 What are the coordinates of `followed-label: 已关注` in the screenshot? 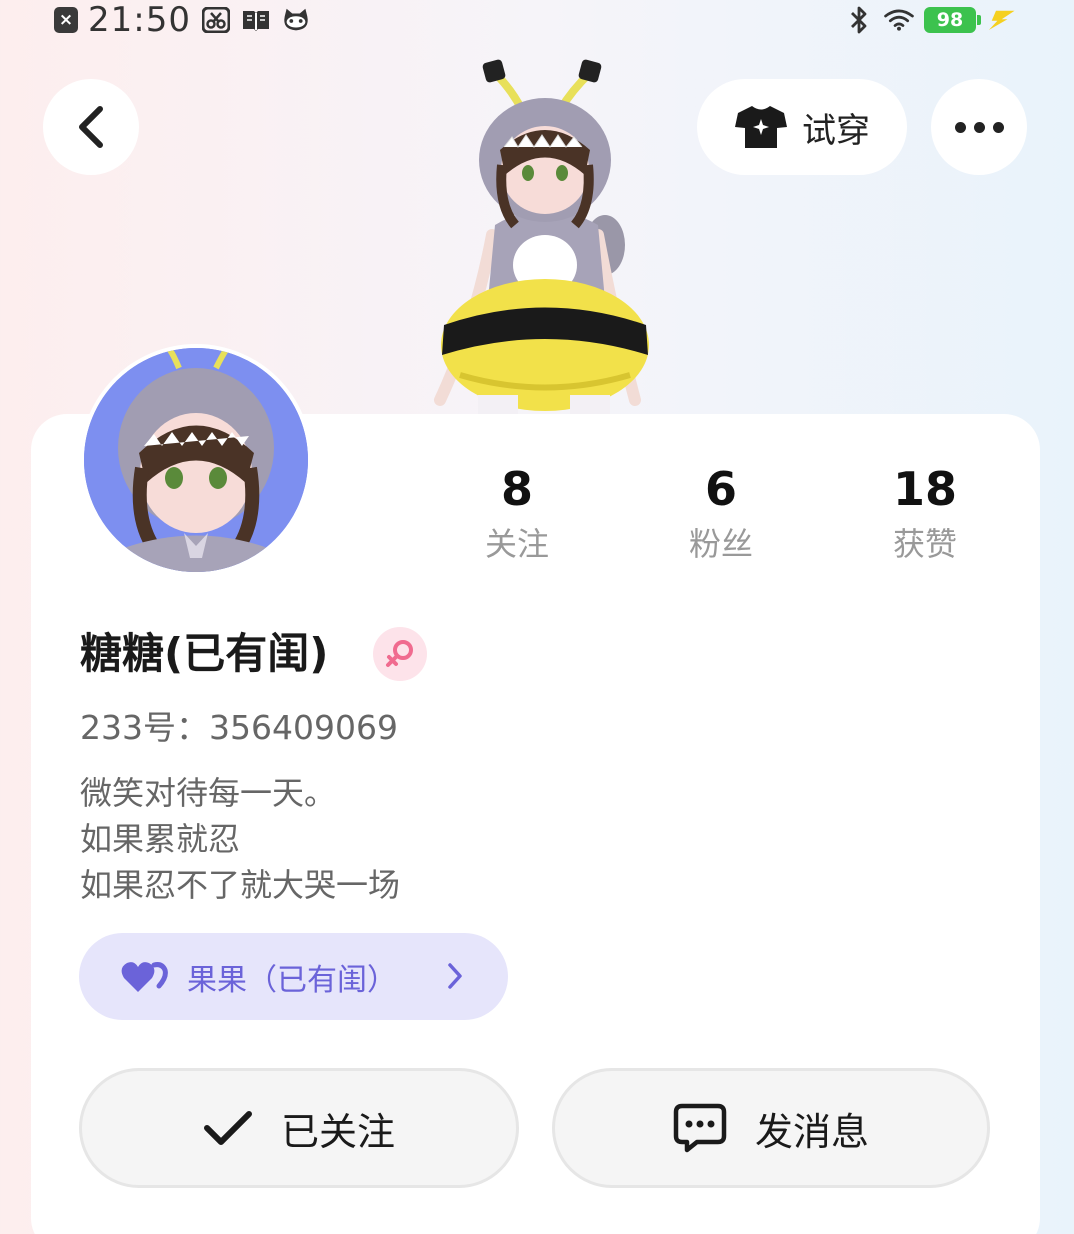 It's located at (337, 1131).